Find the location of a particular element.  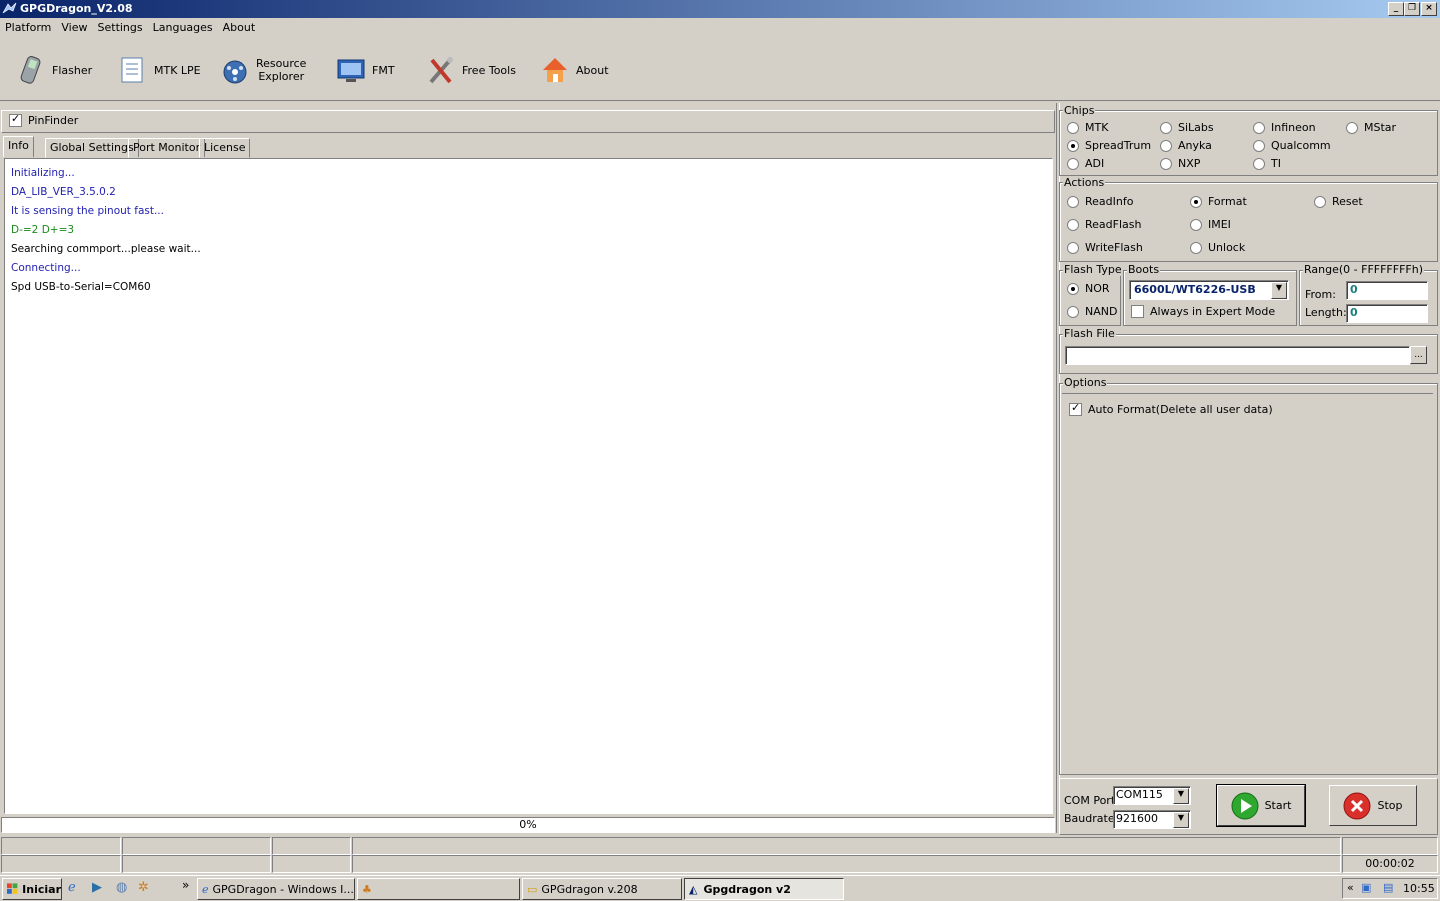

chip-option: MStar is located at coordinates (1371, 127).